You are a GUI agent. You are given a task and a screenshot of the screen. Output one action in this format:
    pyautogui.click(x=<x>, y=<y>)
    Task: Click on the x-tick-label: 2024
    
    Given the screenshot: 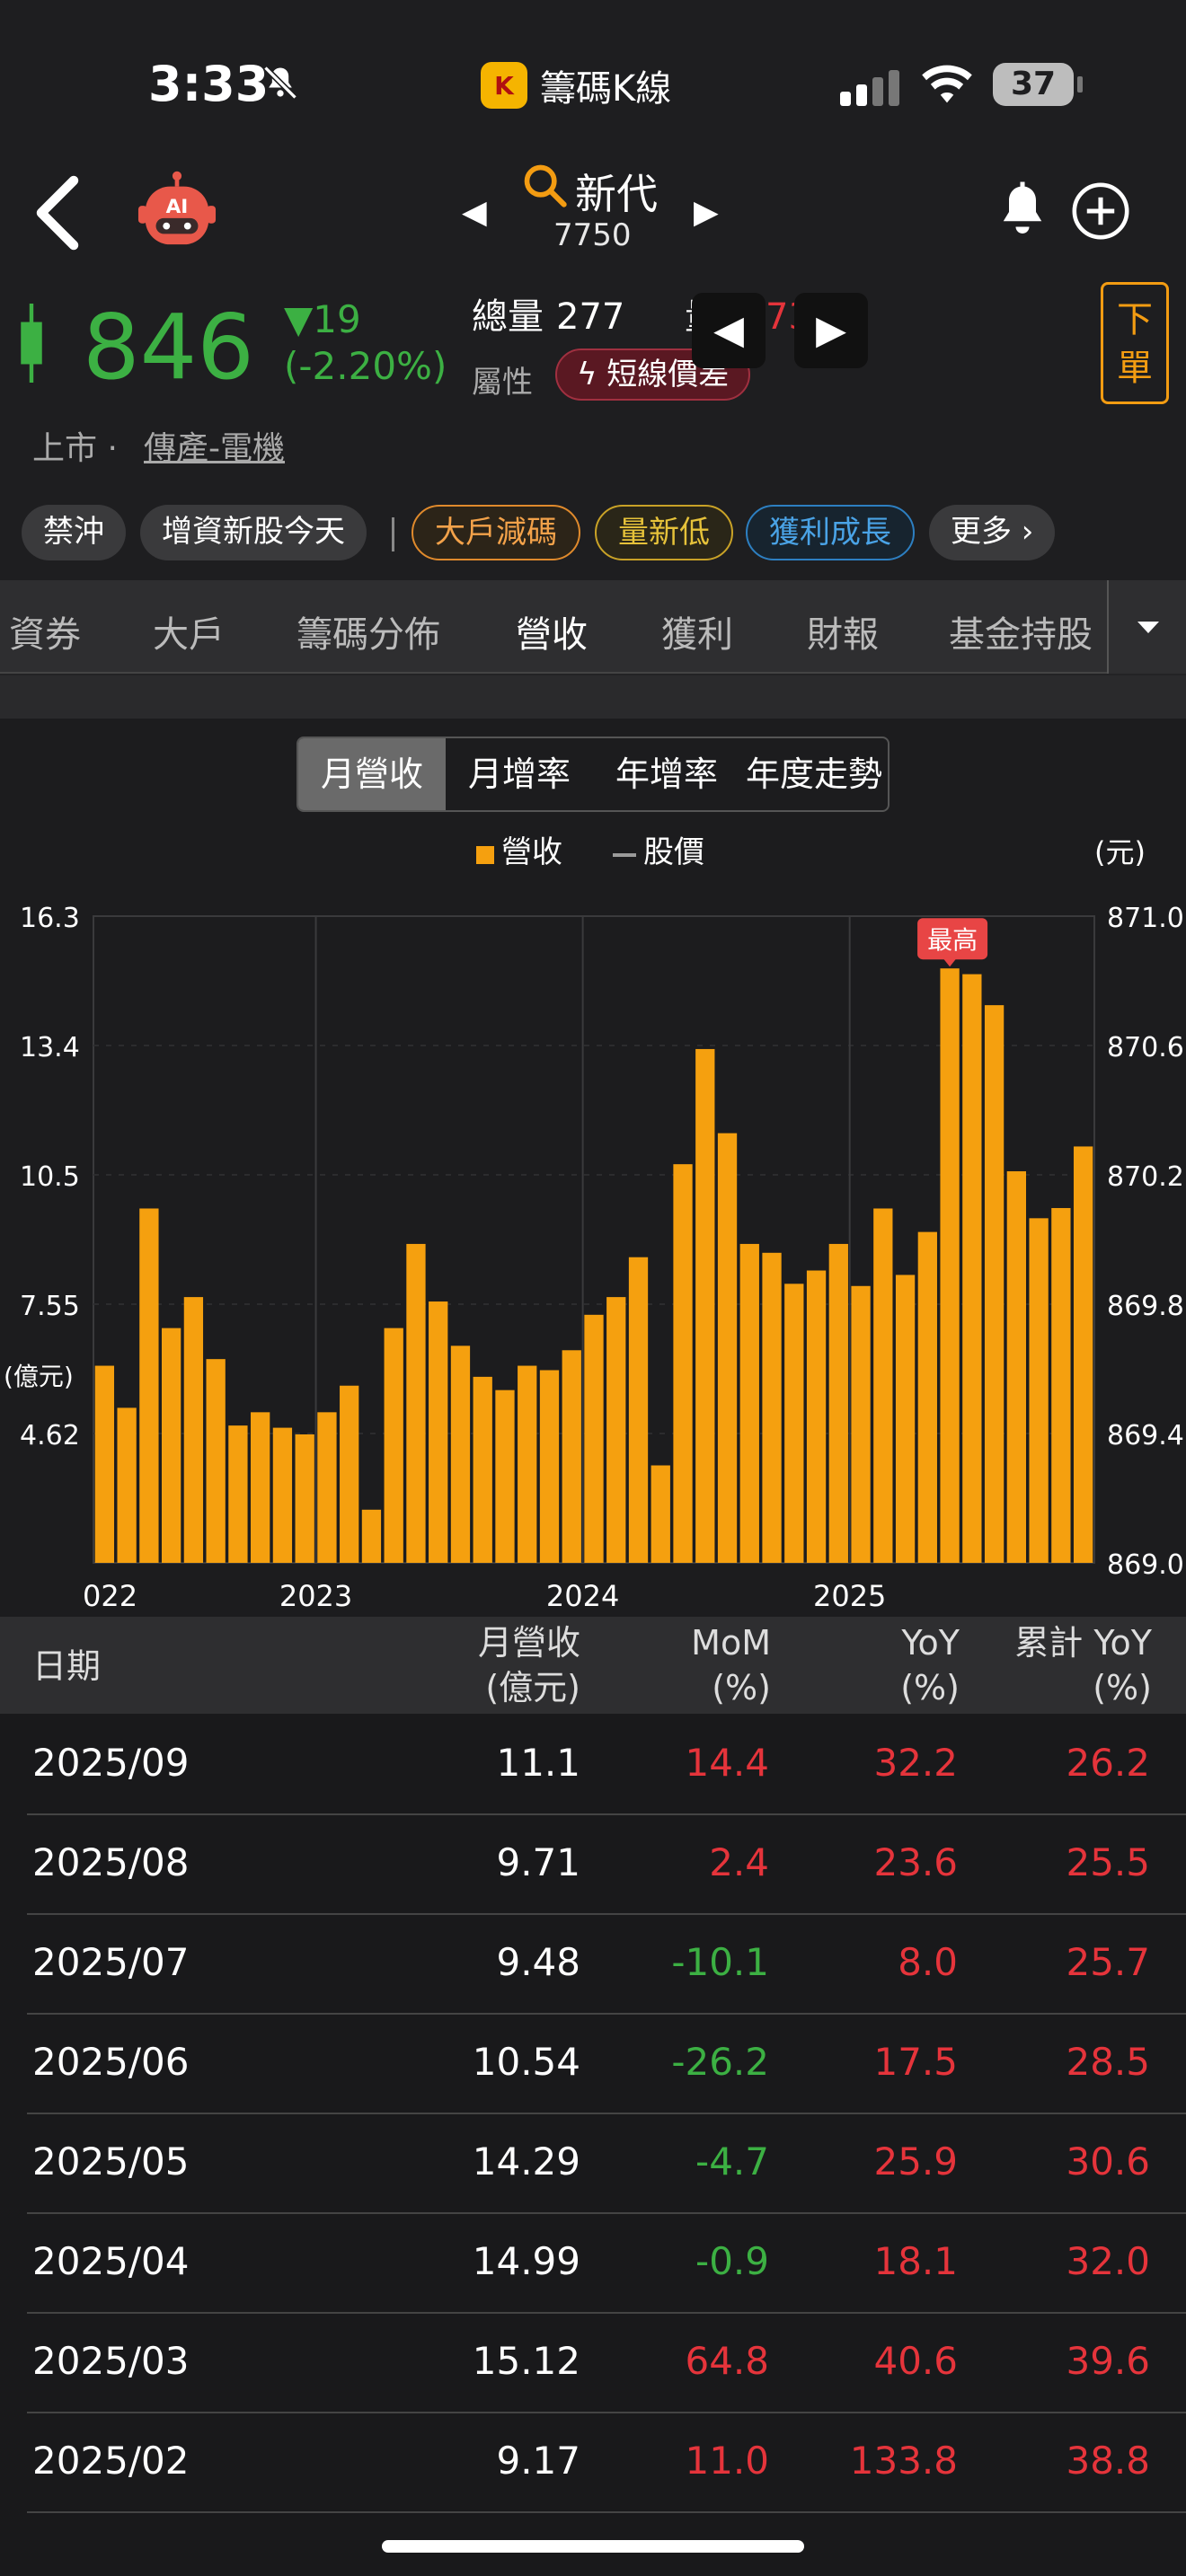 What is the action you would take?
    pyautogui.click(x=582, y=1596)
    